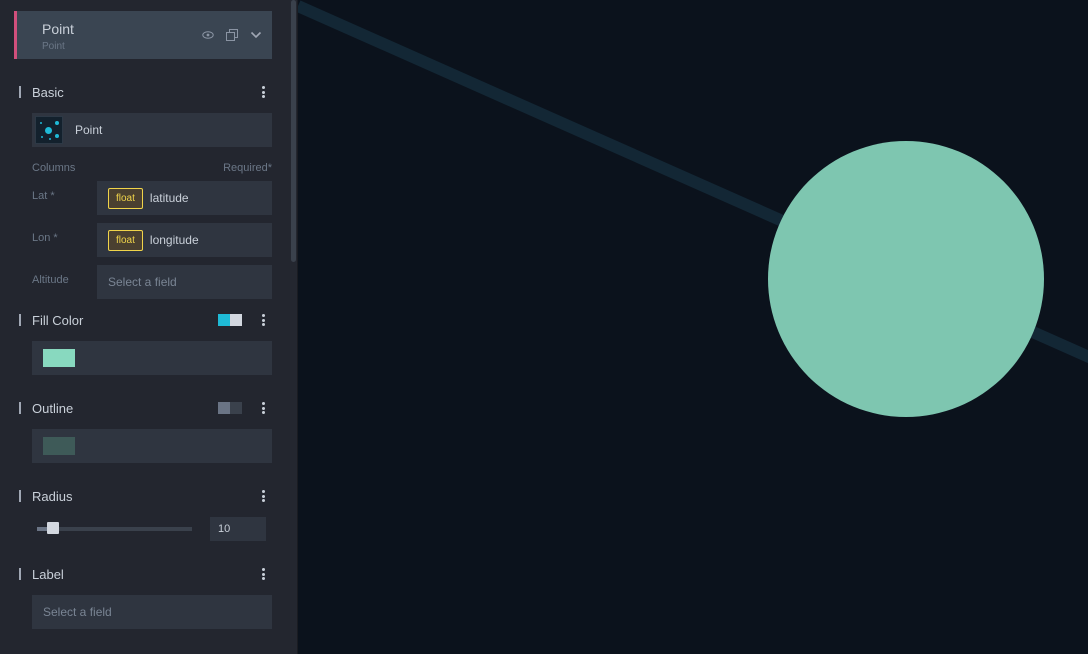 The height and width of the screenshot is (654, 1088). What do you see at coordinates (59, 358) in the screenshot?
I see `fill-color-swatch` at bounding box center [59, 358].